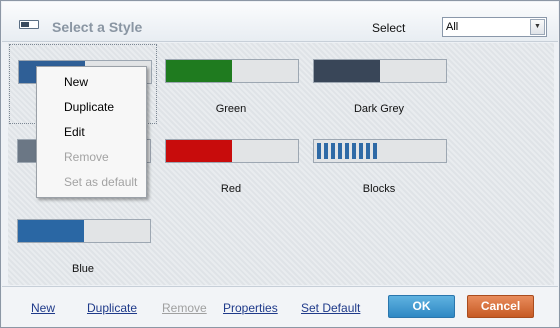 This screenshot has width=560, height=328. What do you see at coordinates (379, 189) in the screenshot?
I see `style-label: Blocks` at bounding box center [379, 189].